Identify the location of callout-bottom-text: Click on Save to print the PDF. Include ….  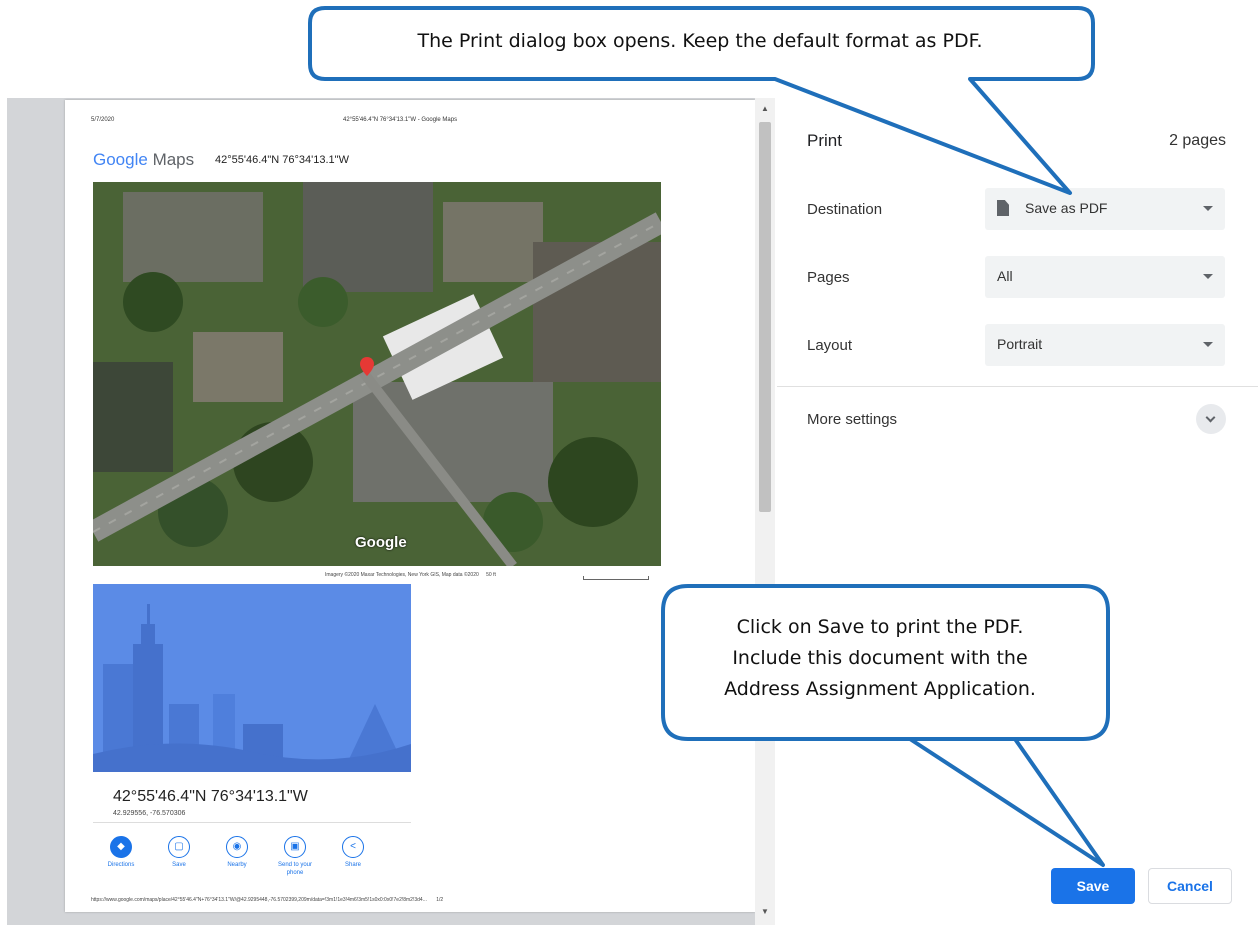
(880, 658).